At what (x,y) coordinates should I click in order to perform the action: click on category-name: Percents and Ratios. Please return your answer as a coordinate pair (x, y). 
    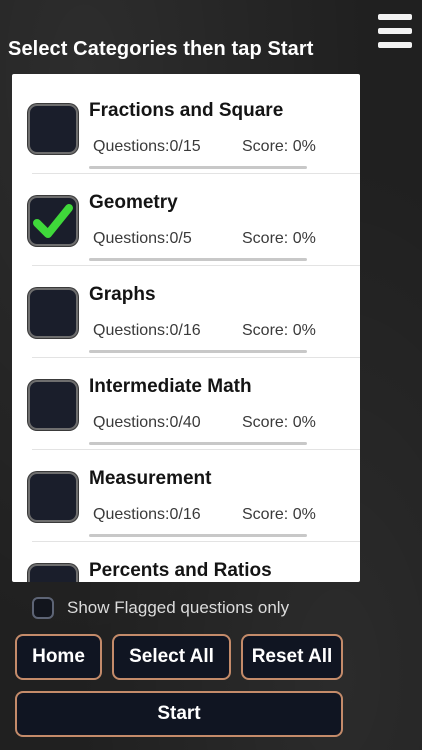
    Looking at the image, I should click on (180, 570).